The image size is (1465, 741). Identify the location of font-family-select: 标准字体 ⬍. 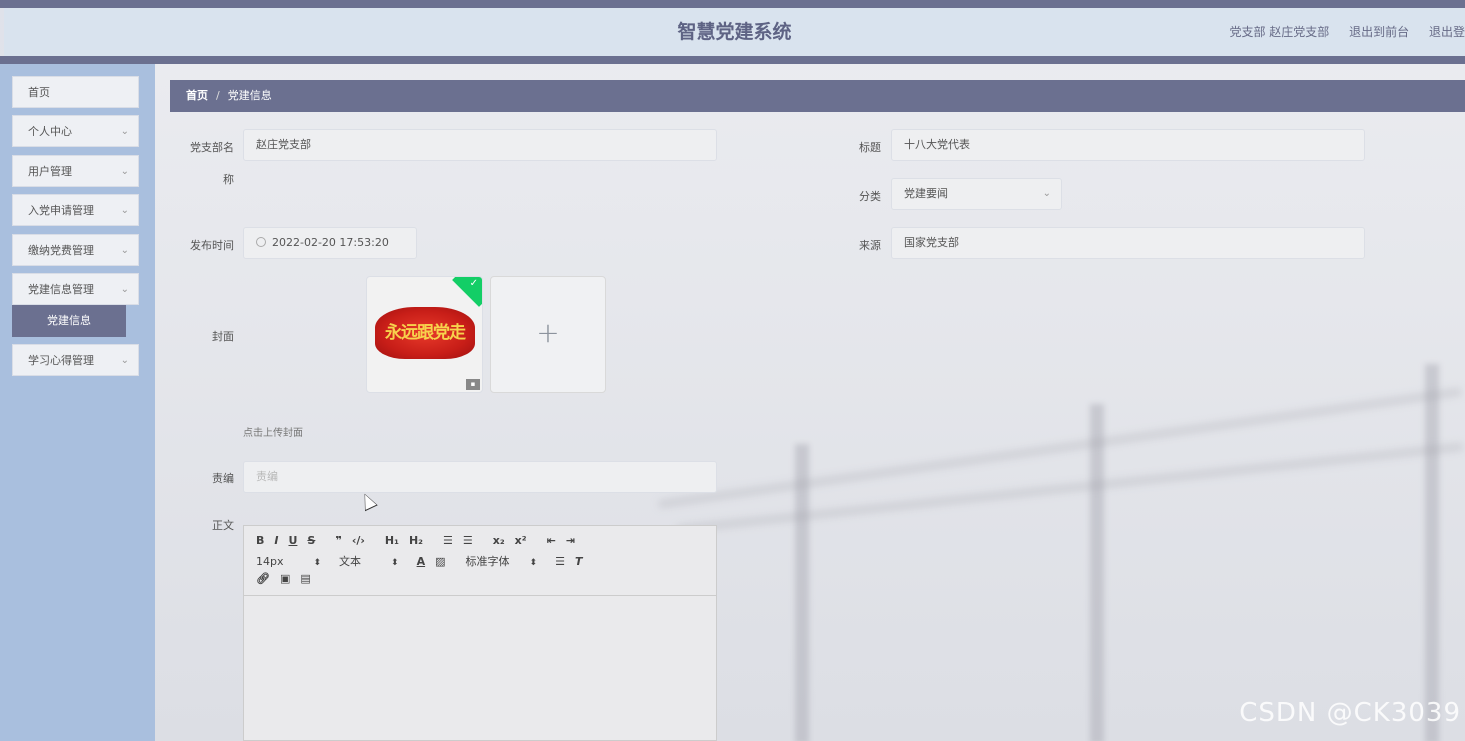
(502, 561).